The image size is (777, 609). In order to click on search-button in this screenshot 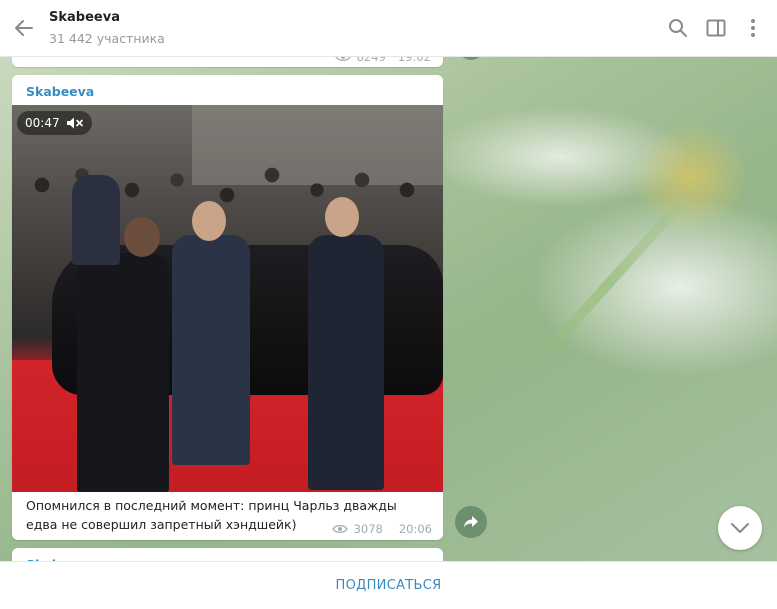, I will do `click(678, 28)`.